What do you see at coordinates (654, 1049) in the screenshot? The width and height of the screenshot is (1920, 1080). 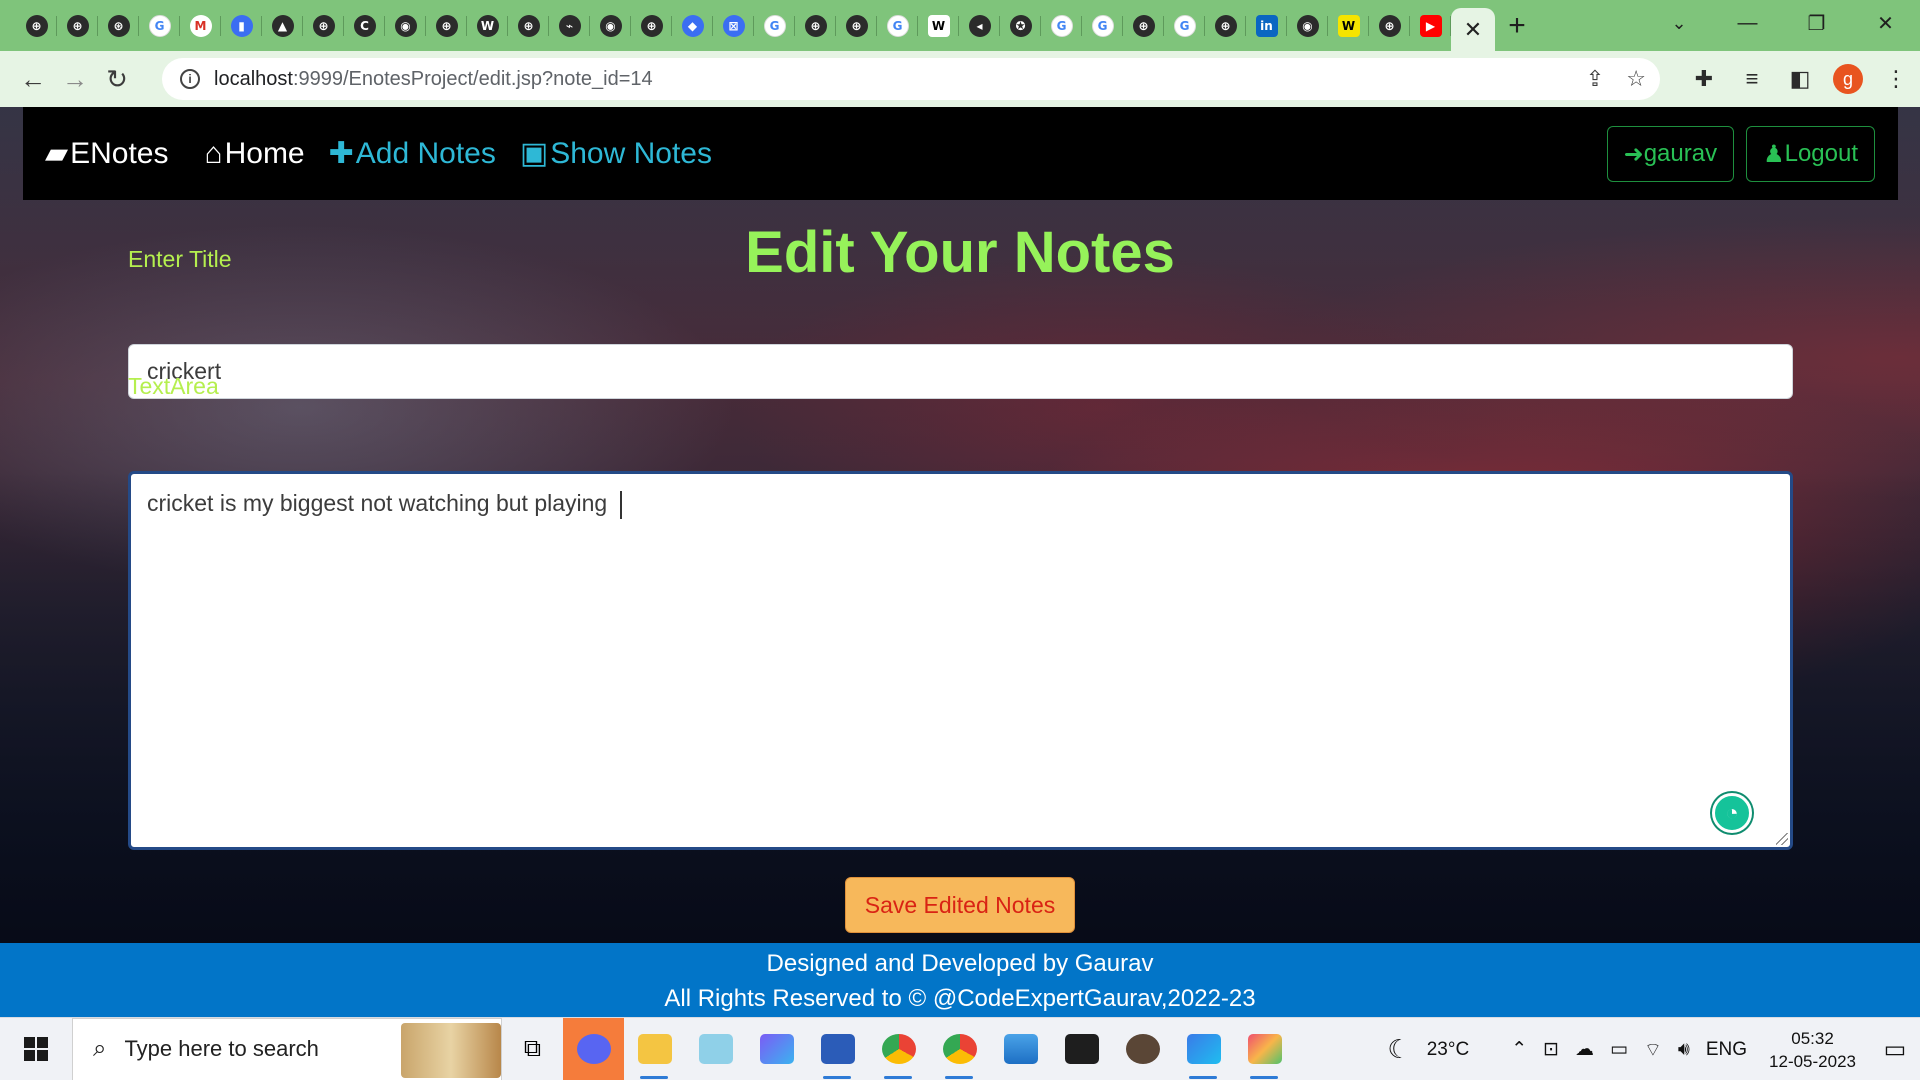 I see `file-explorer-icon` at bounding box center [654, 1049].